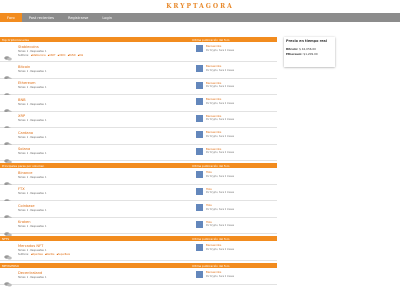 This screenshot has width=400, height=300. I want to click on forum-name-link: Kraken, so click(24, 222).